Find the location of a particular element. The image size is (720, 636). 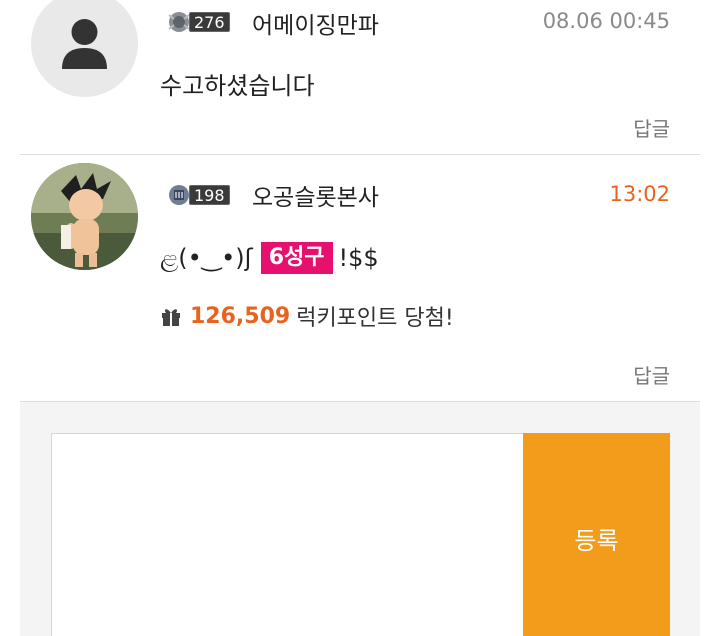

lucky-points: 126,509 is located at coordinates (240, 316).